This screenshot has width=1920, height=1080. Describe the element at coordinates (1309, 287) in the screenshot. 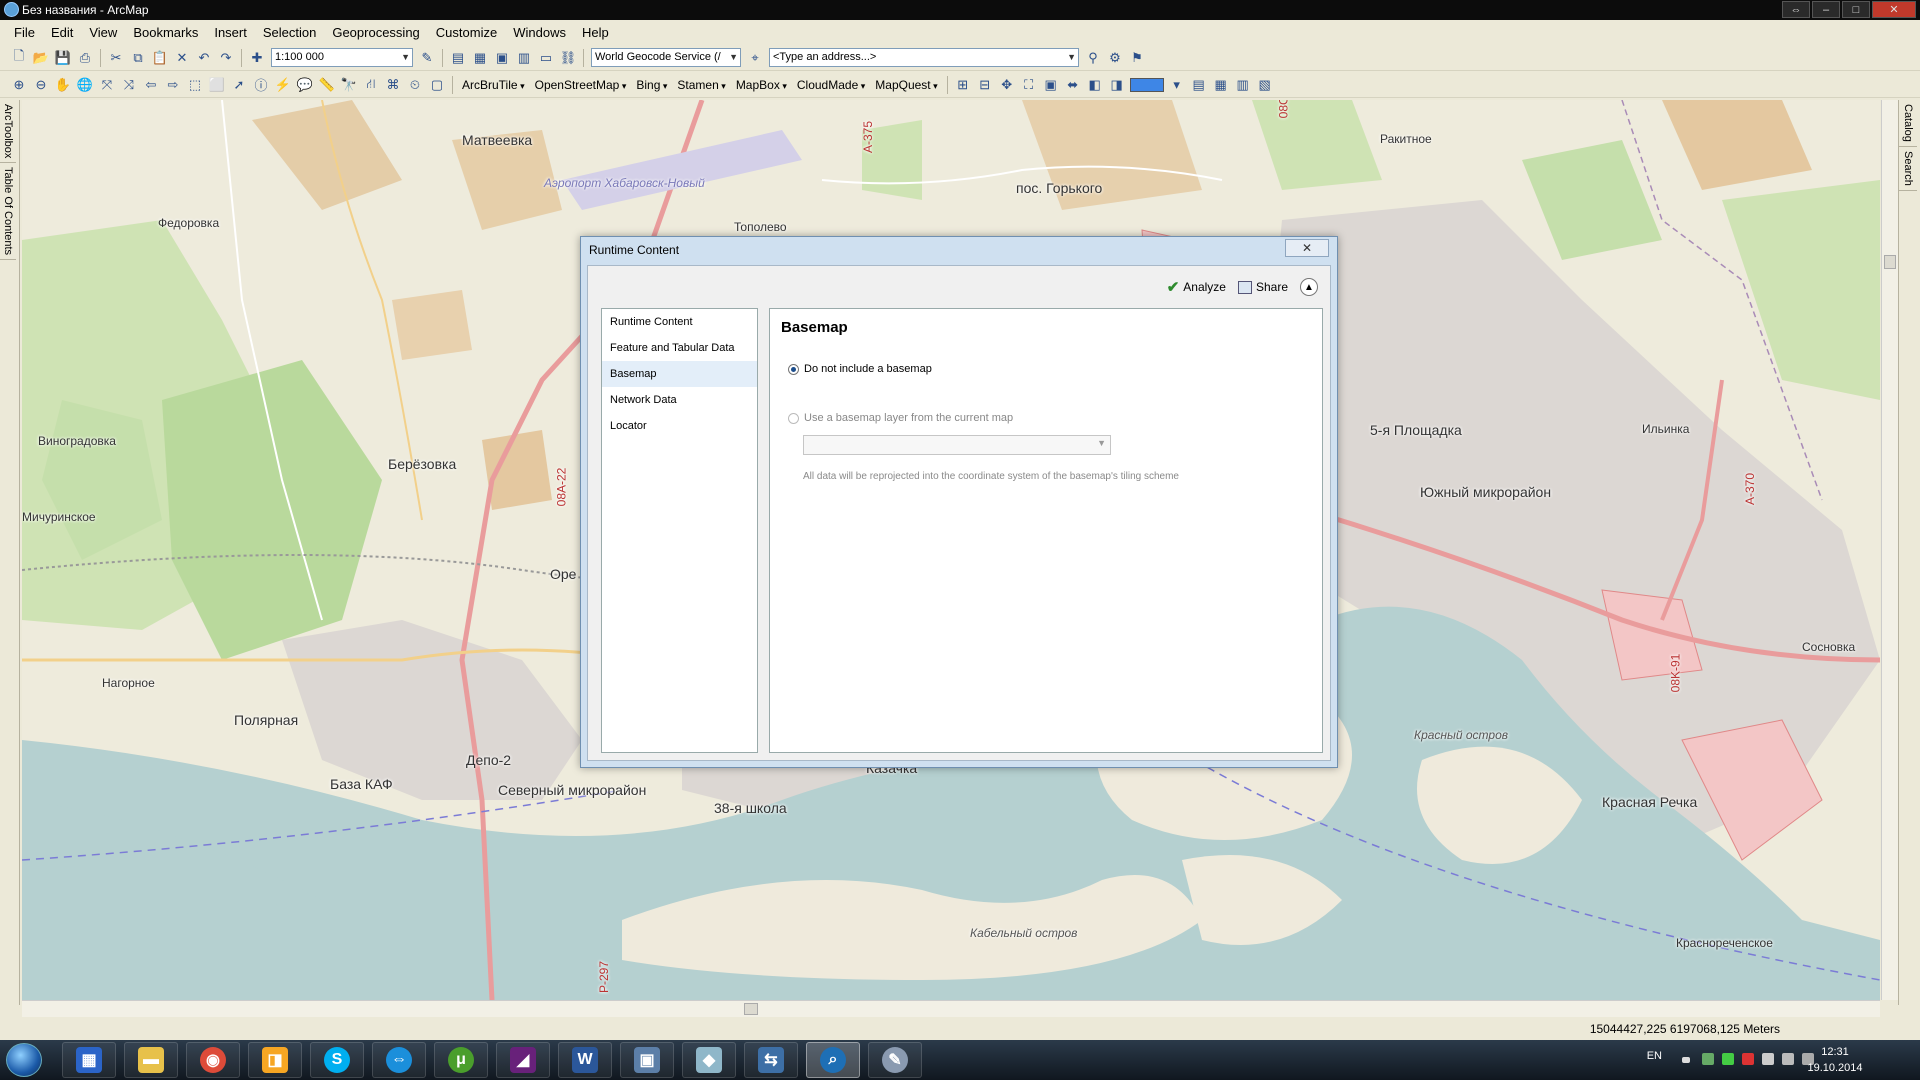

I see `chevron-up-icon: ▲` at that location.